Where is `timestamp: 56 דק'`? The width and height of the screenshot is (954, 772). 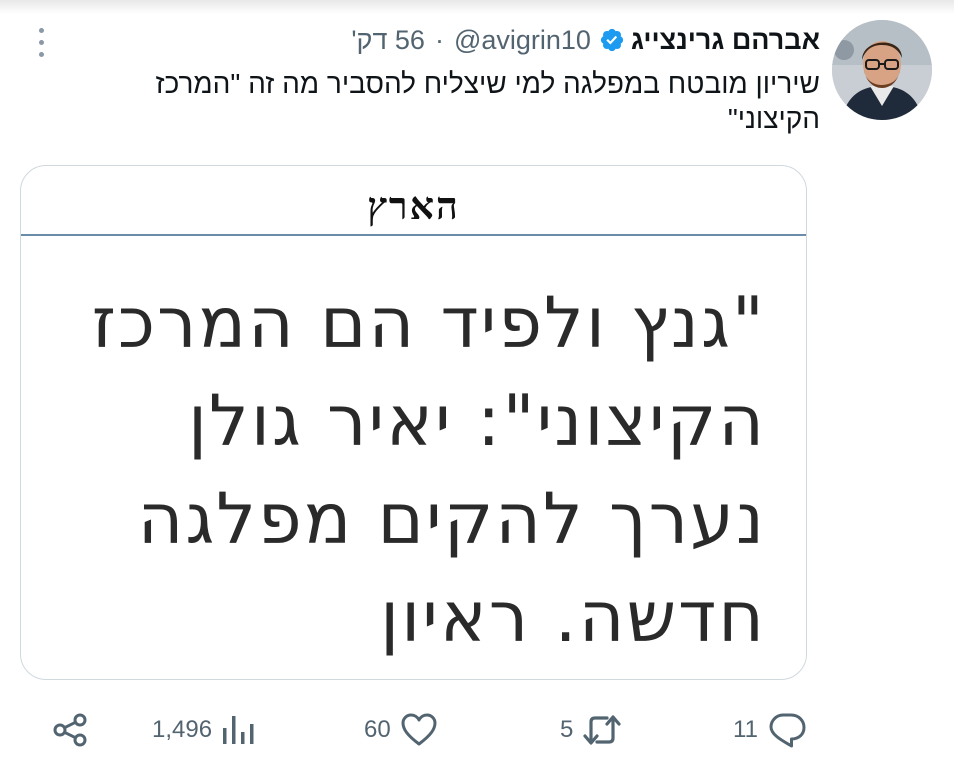 timestamp: 56 דק' is located at coordinates (388, 40).